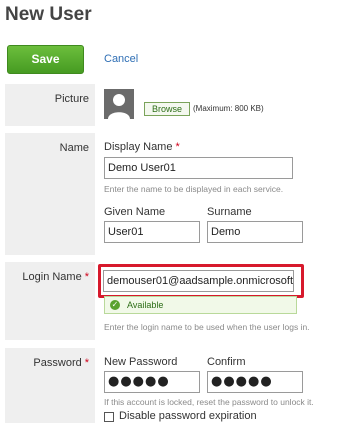 The width and height of the screenshot is (351, 423). I want to click on browse-button: Browse, so click(167, 109).